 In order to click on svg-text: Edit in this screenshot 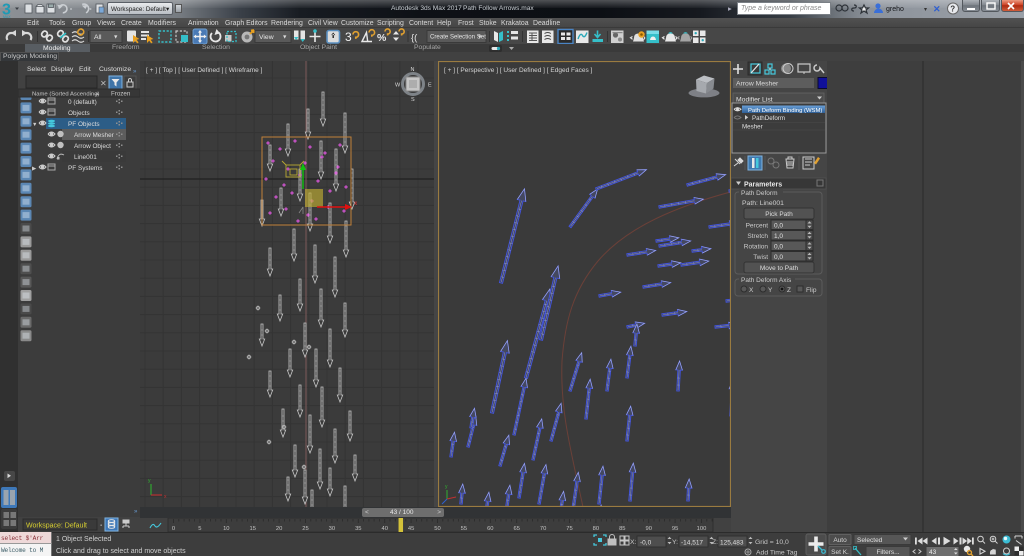, I will do `click(85, 69)`.